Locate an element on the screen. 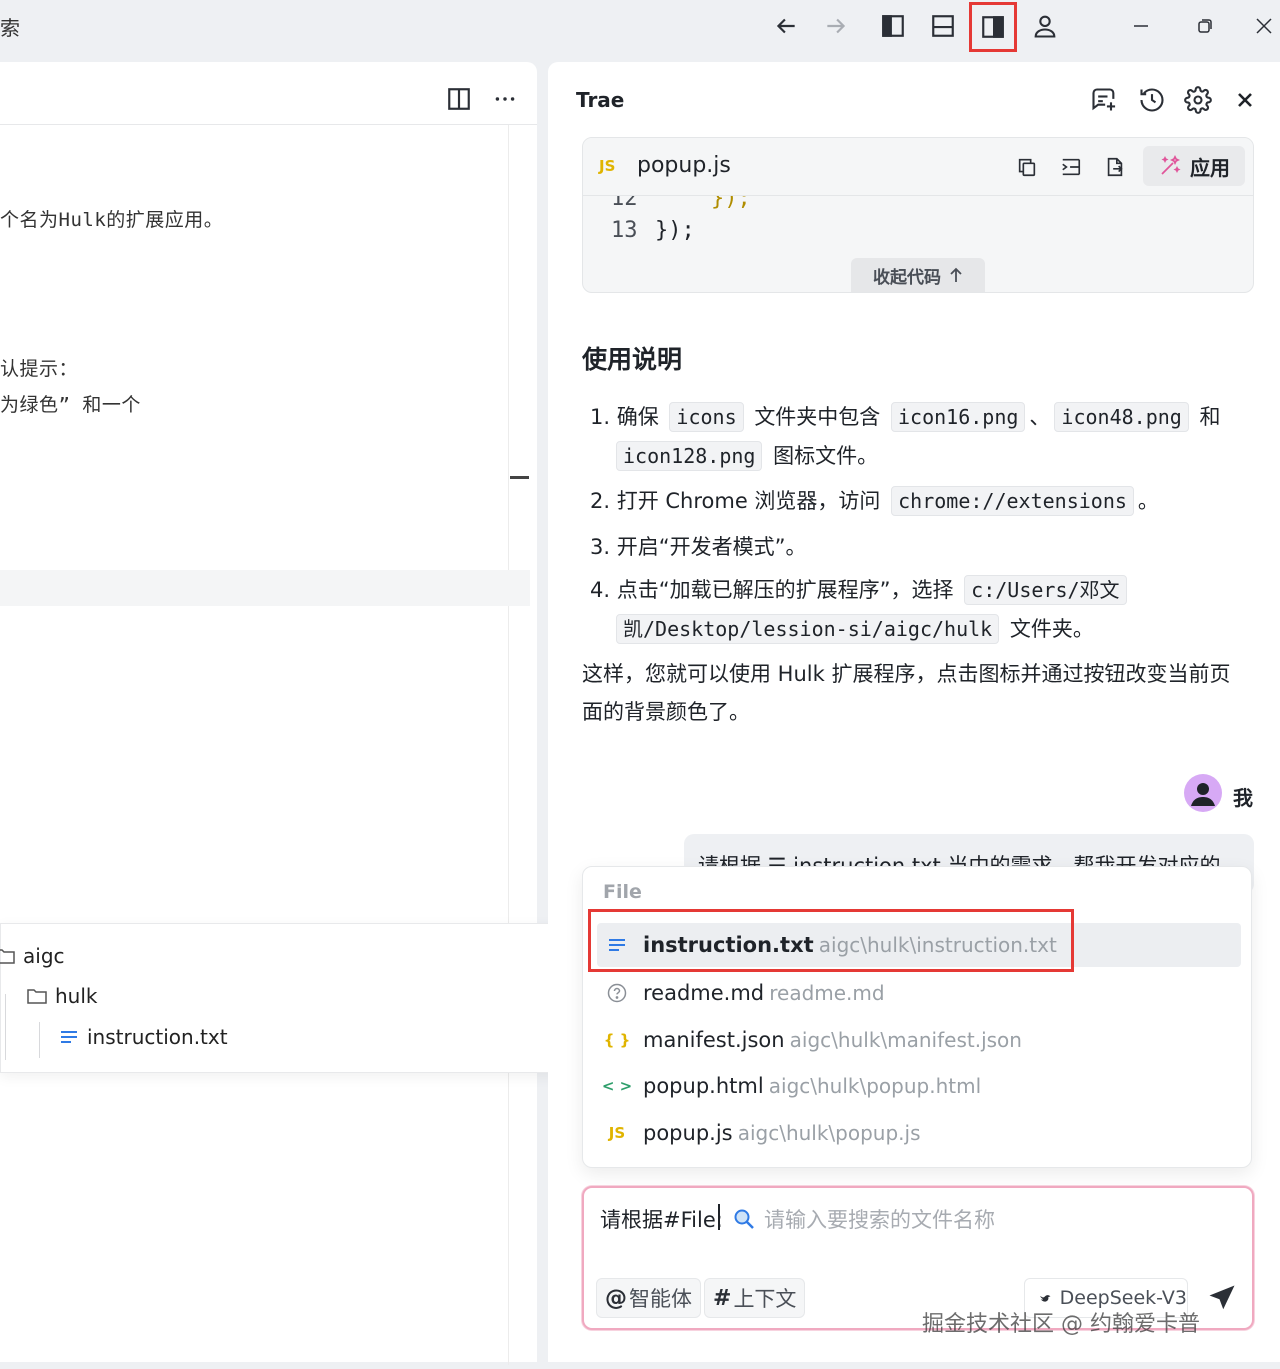 This screenshot has height=1369, width=1280. magic-wand-icon is located at coordinates (1171, 164).